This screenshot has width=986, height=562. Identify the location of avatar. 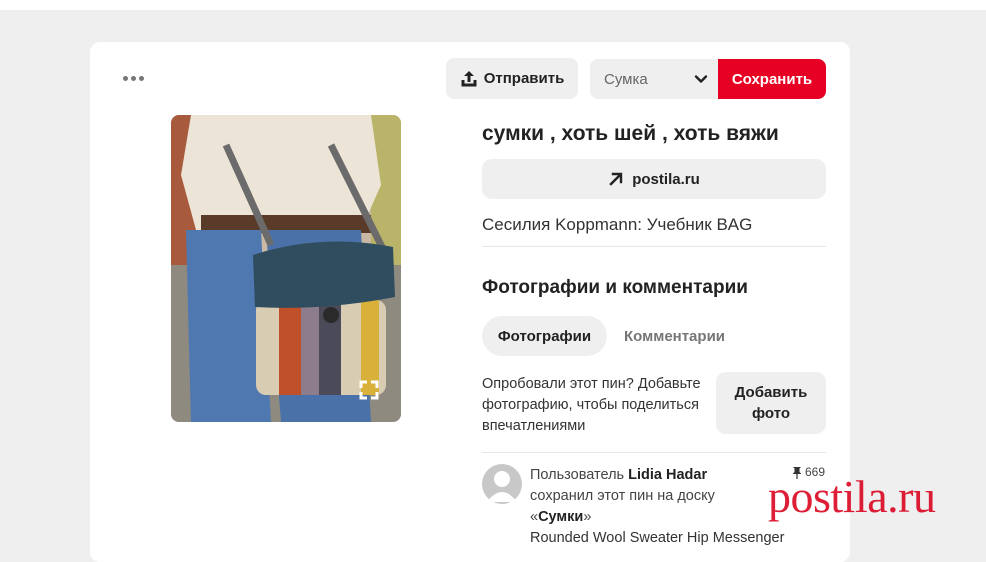
(502, 484).